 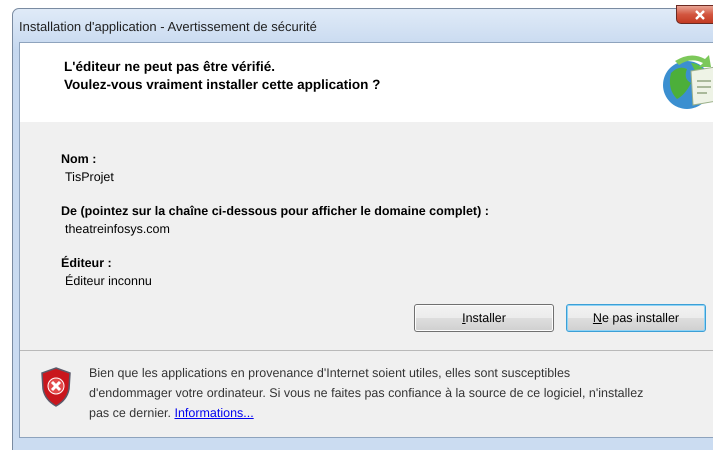 I want to click on field-value: TisProjet, so click(x=89, y=177).